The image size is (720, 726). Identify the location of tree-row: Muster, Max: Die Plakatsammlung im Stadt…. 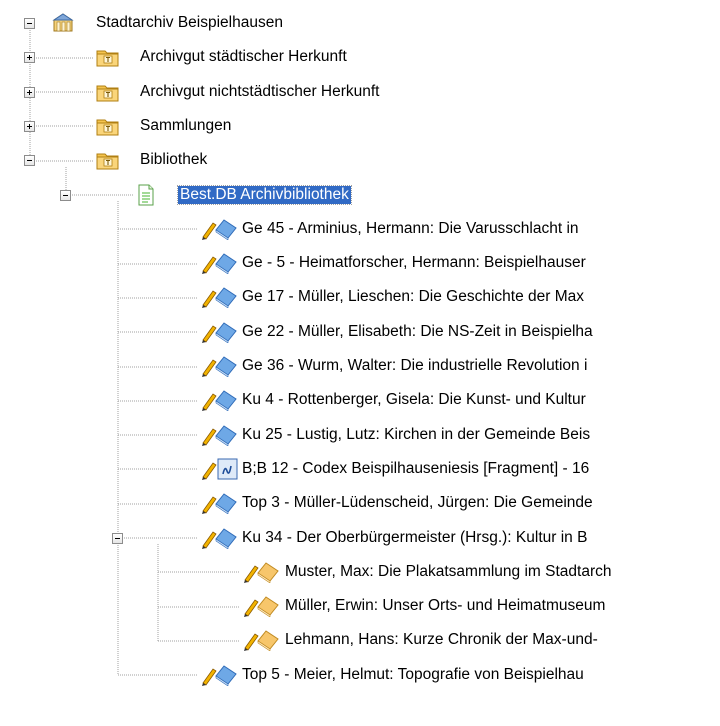
(360, 572).